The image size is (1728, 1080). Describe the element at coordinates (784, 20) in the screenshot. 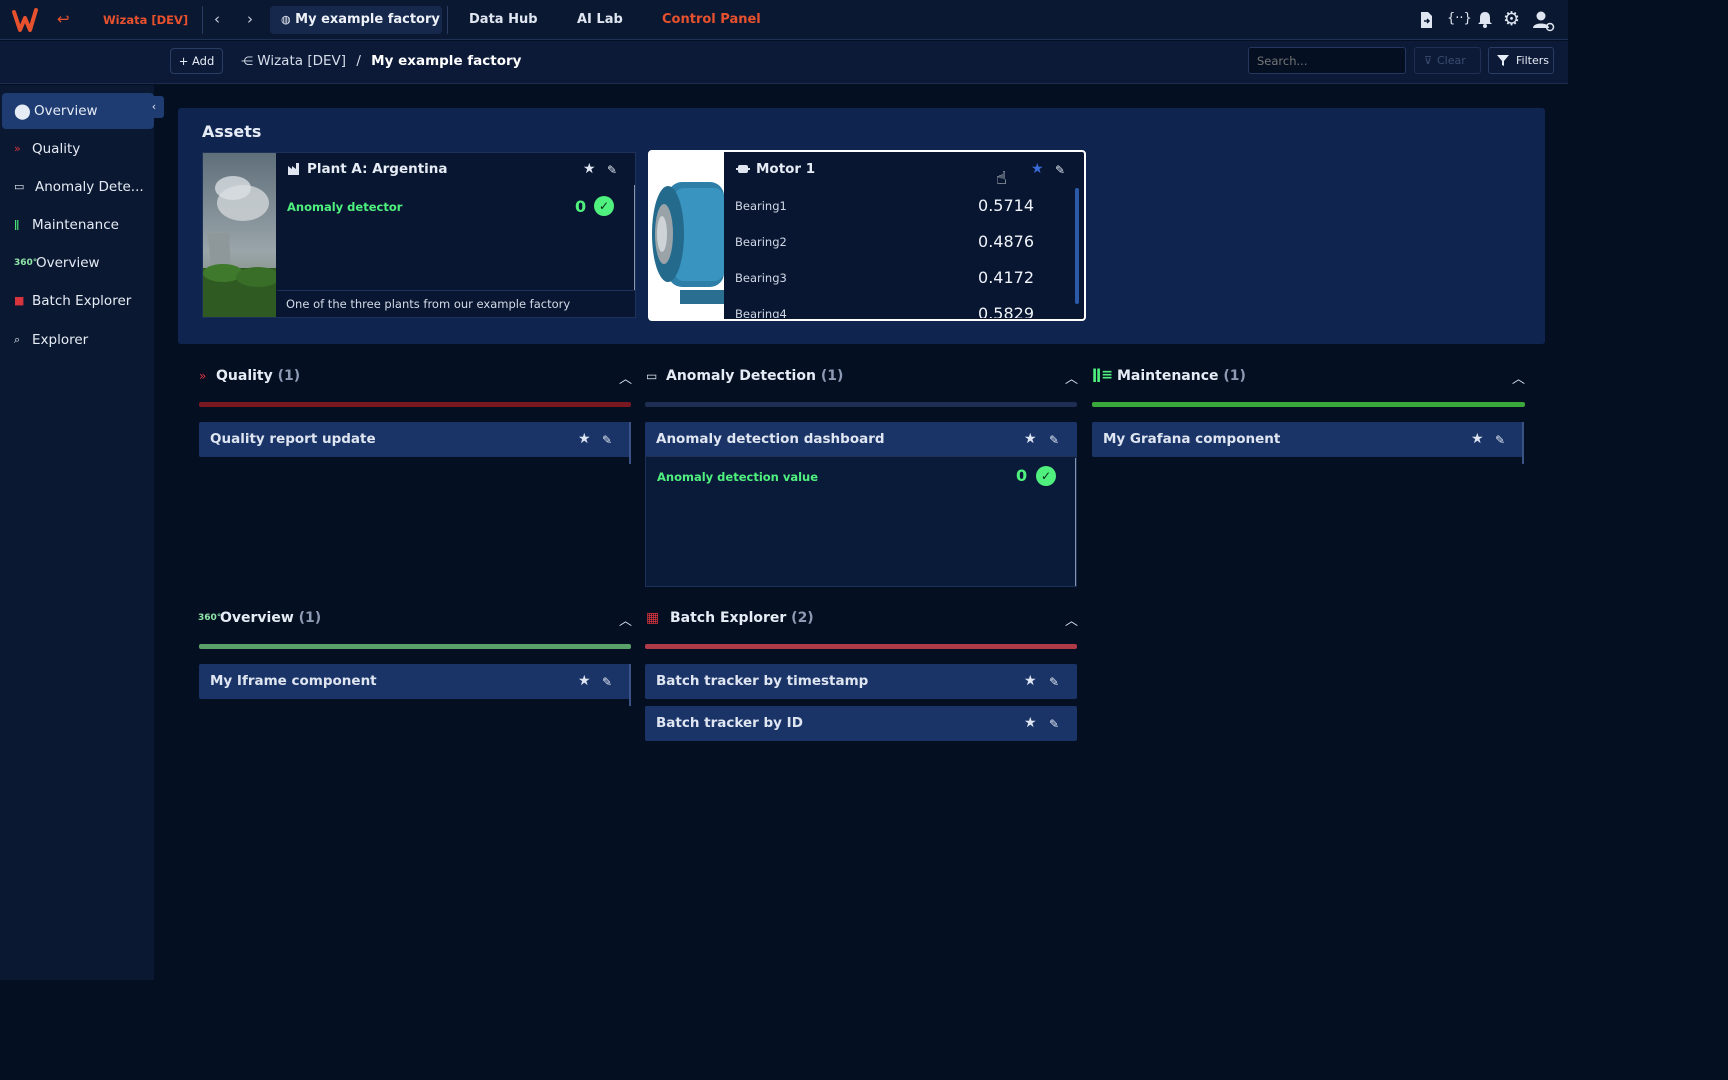

I see `top-bar` at that location.